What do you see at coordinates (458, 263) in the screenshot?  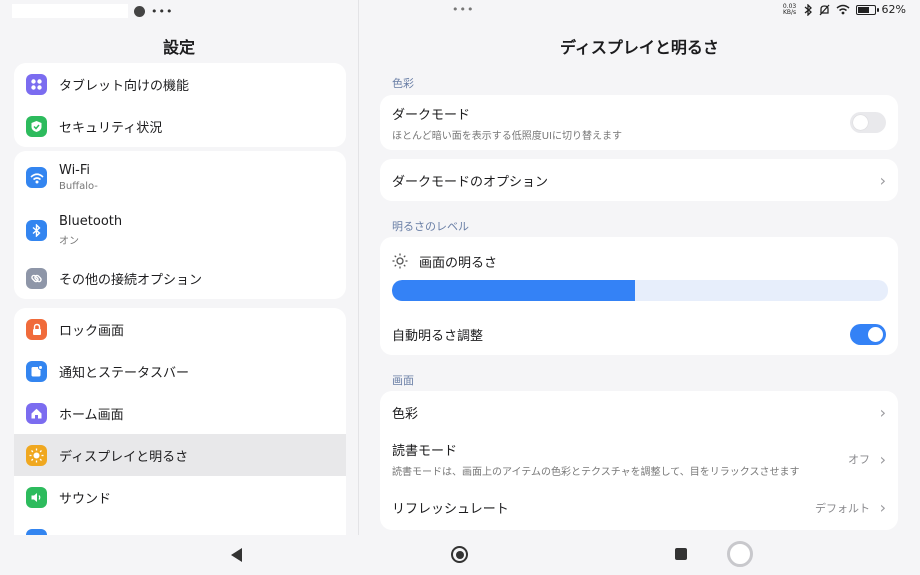 I see `brightness-label: 画面の明るさ` at bounding box center [458, 263].